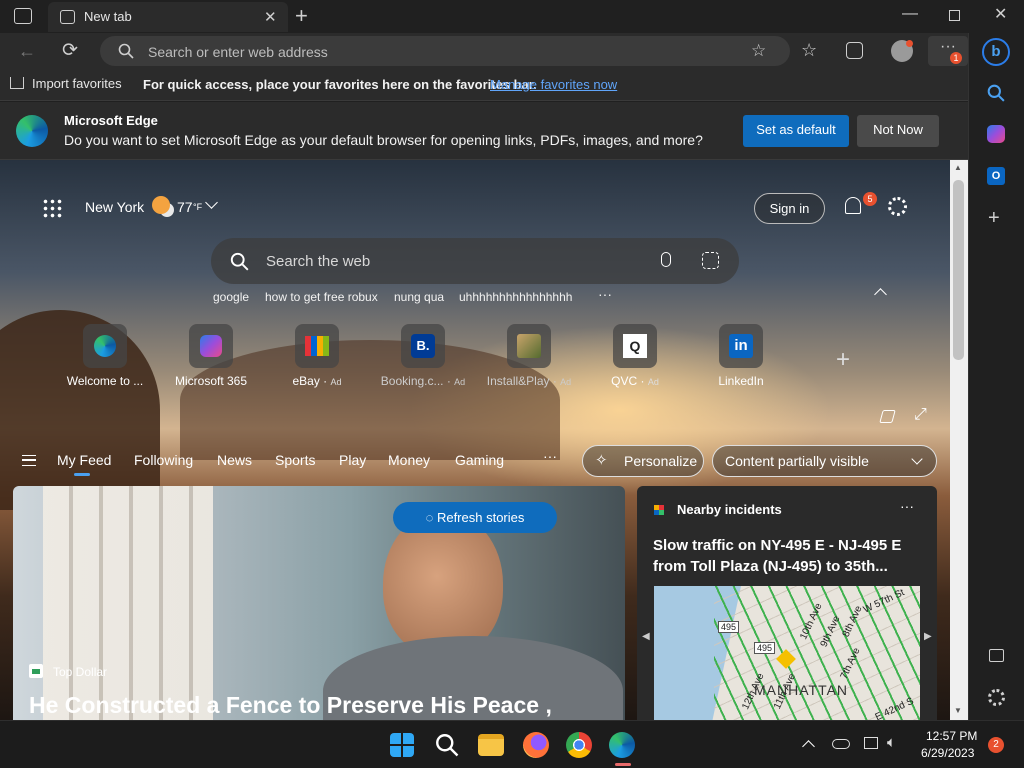 This screenshot has width=1024, height=768. What do you see at coordinates (29, 460) in the screenshot?
I see `feed-menu-icon` at bounding box center [29, 460].